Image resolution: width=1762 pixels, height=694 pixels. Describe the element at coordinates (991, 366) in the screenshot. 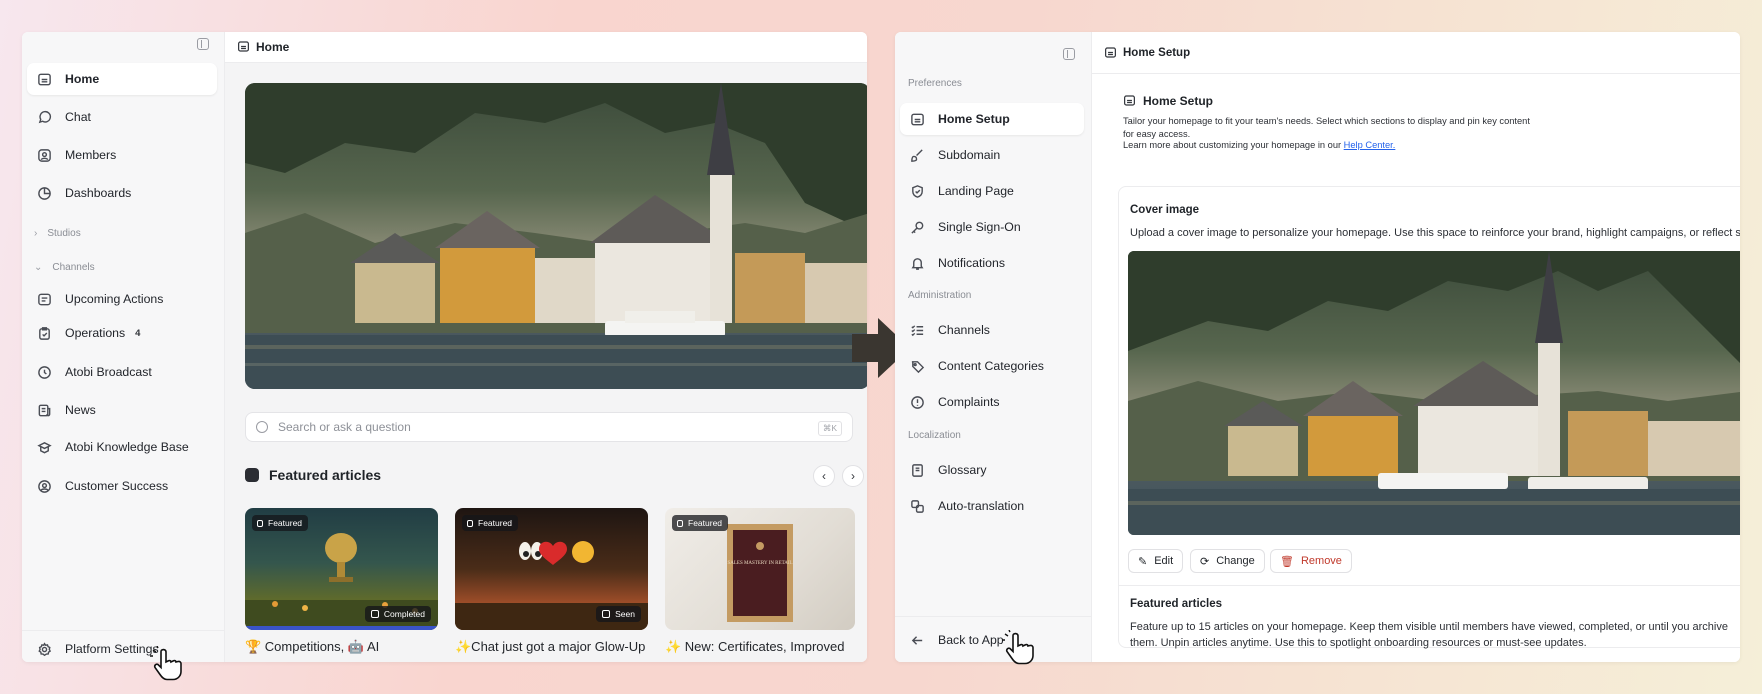

I see `sidebar-item-label: Content Categories` at that location.